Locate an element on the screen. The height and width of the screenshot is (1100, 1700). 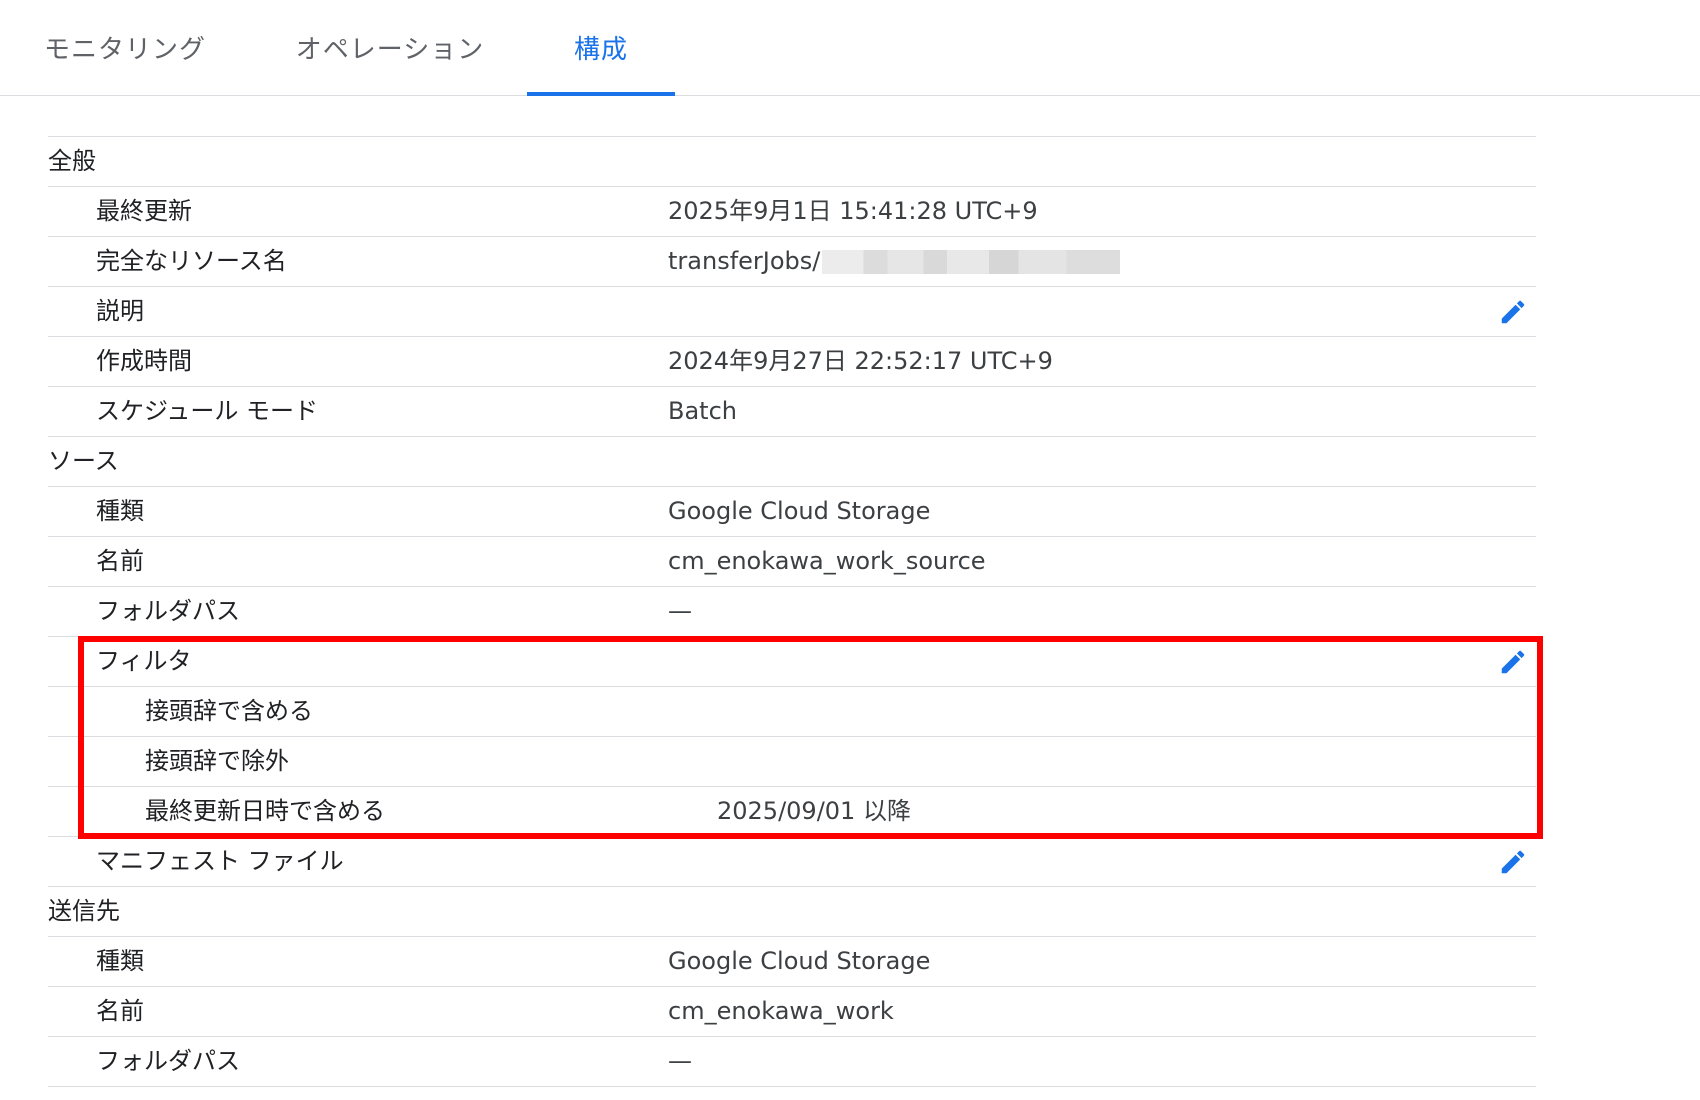
row-created-time: 作成時間 2024年9月27日 22:52:17 UTC+9 is located at coordinates (792, 362).